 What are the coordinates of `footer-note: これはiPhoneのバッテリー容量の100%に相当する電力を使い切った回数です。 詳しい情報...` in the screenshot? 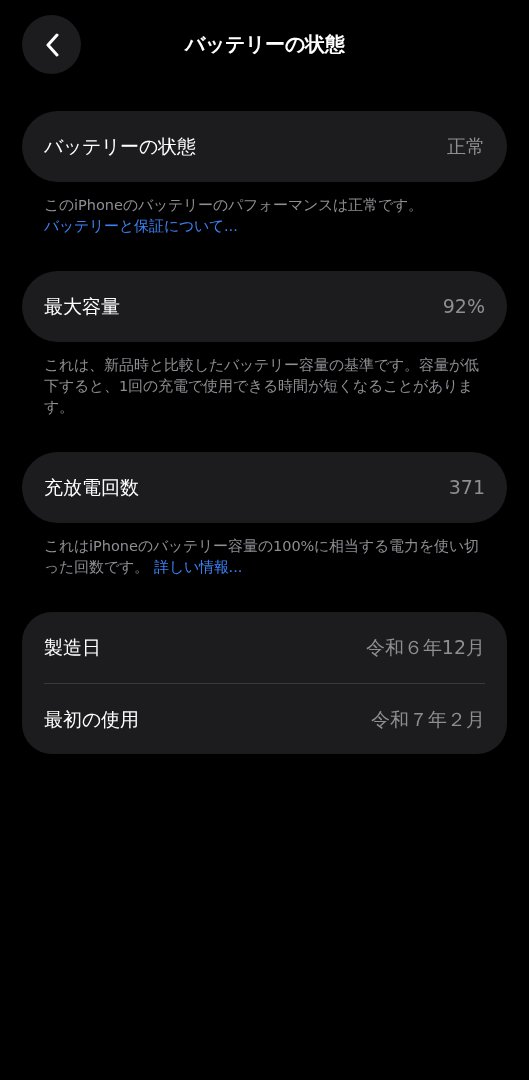 It's located at (262, 557).